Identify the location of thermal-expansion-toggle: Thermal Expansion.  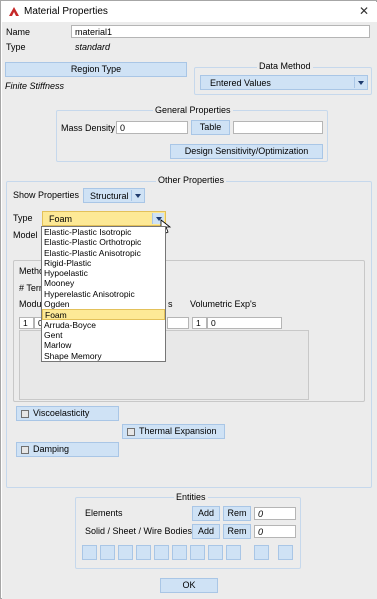
(173, 431).